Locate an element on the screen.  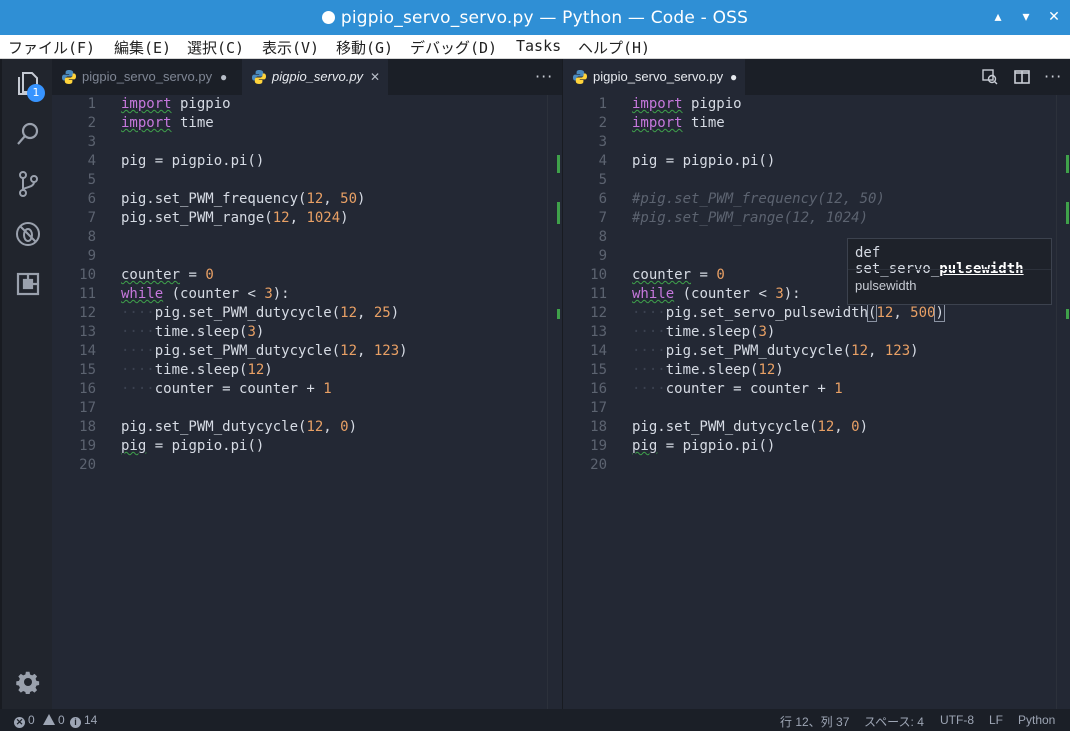
menu-go: 移動(G) is located at coordinates (364, 47).